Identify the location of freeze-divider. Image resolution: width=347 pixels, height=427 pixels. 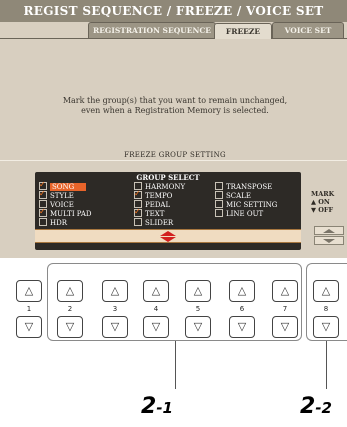
(173, 160).